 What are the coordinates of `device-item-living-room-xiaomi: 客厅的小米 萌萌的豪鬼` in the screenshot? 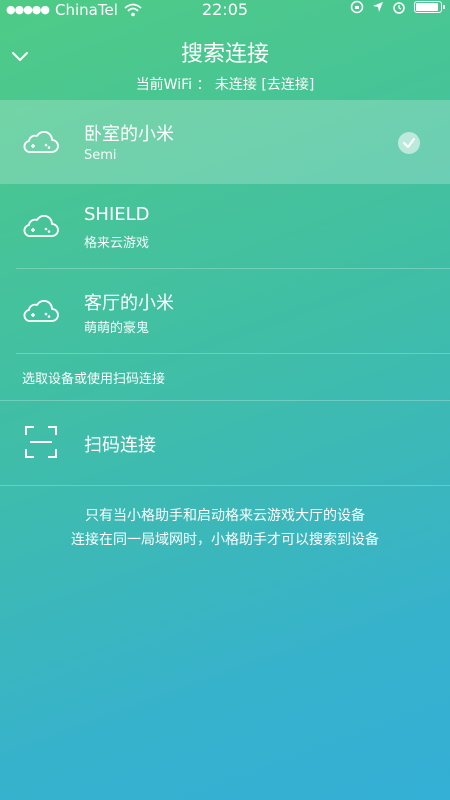 It's located at (225, 311).